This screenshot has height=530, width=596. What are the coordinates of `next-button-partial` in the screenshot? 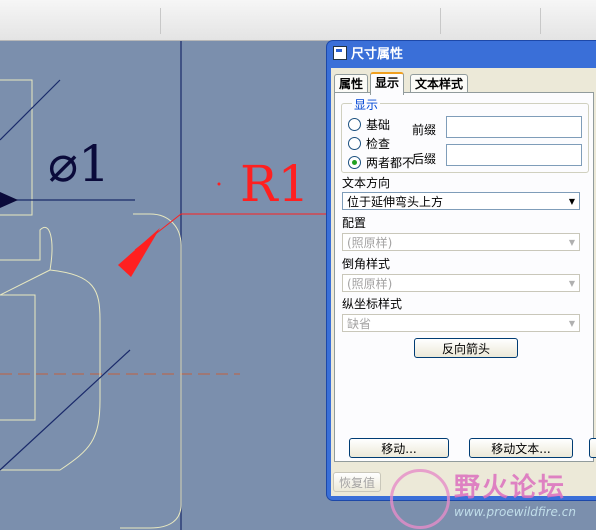 It's located at (592, 448).